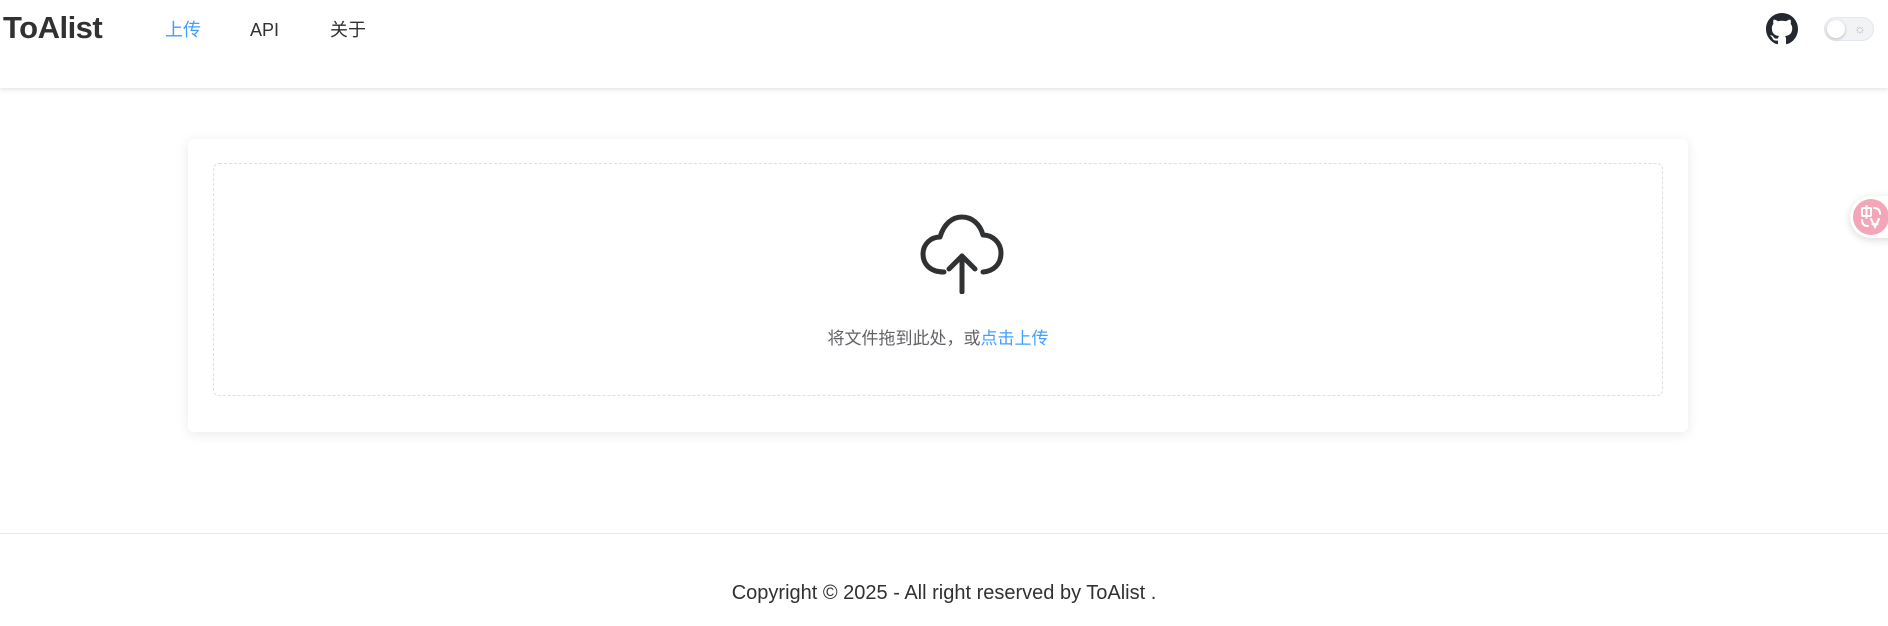 This screenshot has height=626, width=1888. I want to click on theme-toggle: ☼, so click(1849, 29).